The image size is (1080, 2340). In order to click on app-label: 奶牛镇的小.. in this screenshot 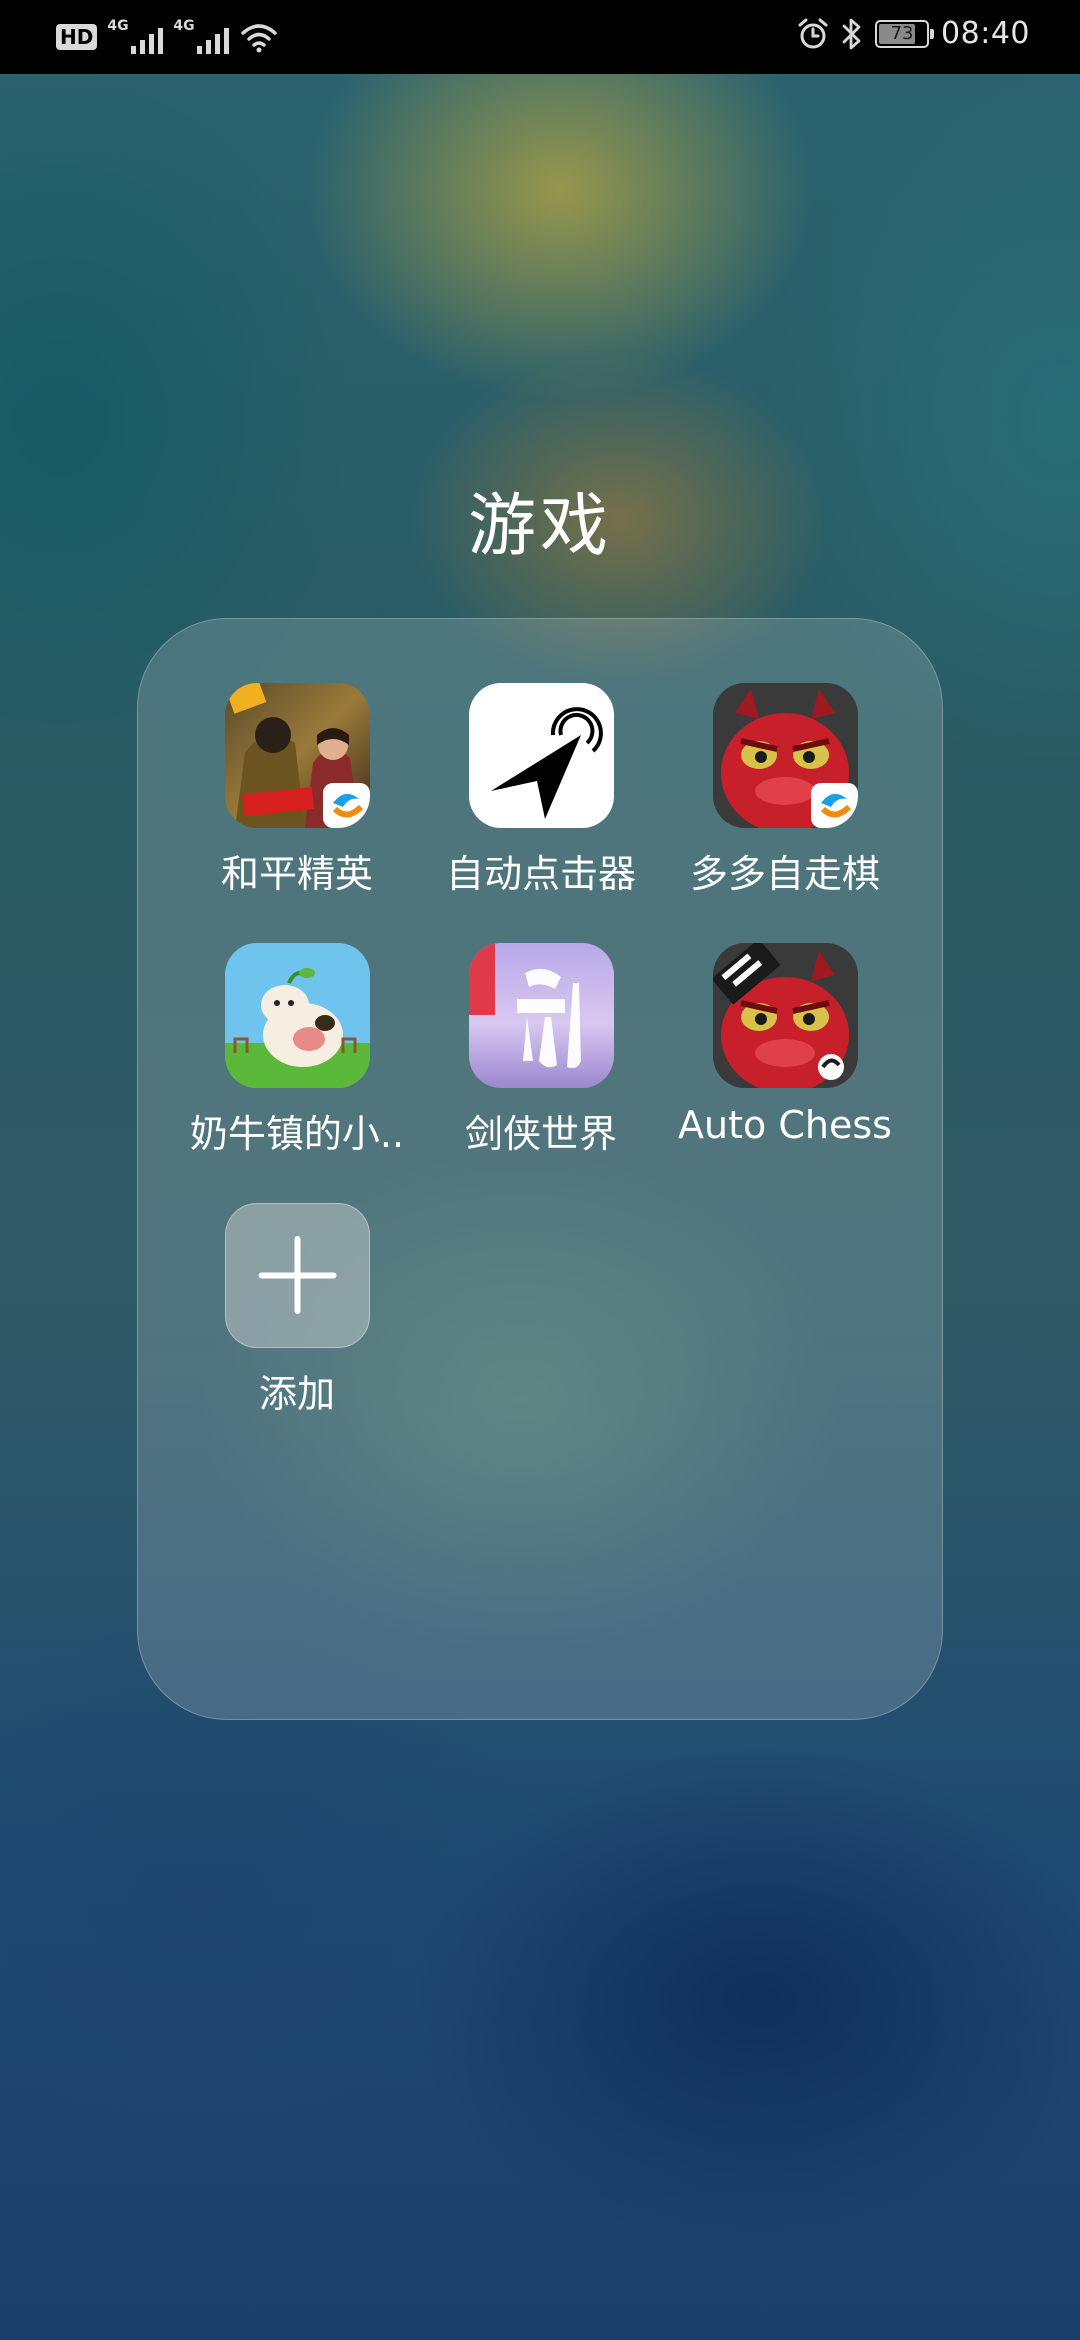, I will do `click(297, 1134)`.